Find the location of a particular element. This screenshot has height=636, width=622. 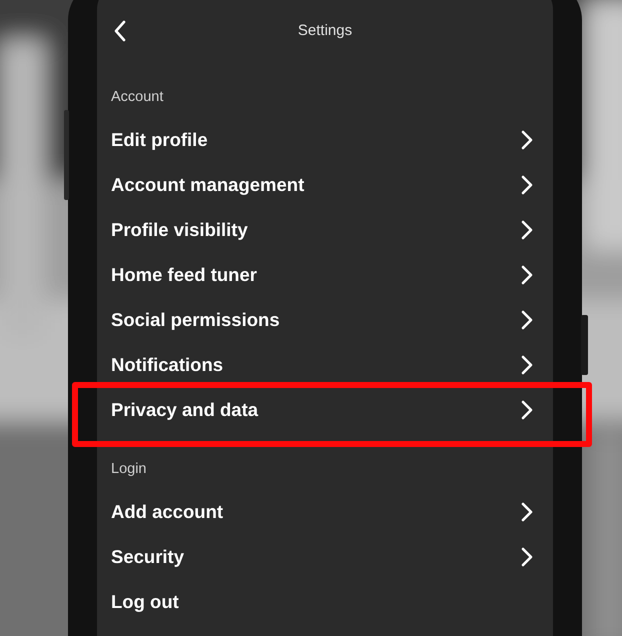

settings-item: Notifications is located at coordinates (325, 365).